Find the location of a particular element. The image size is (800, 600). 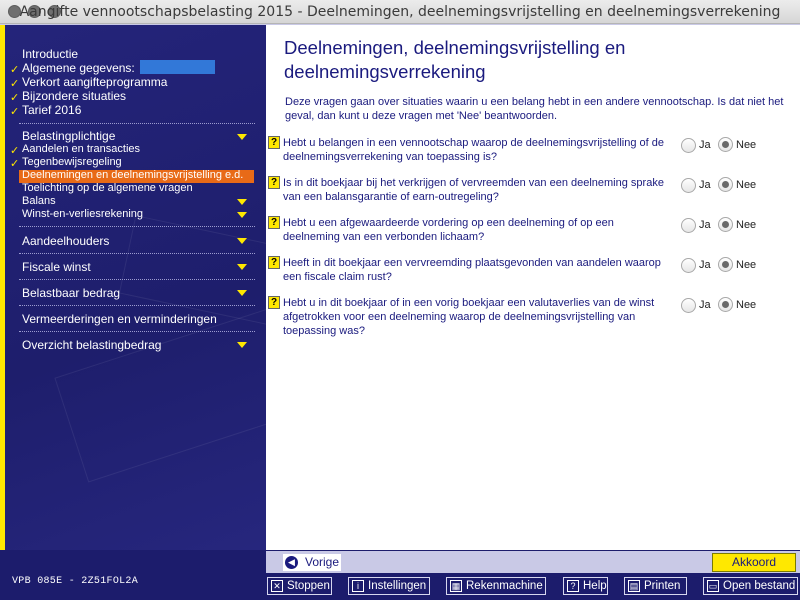

stop-button-label: Stoppen is located at coordinates (308, 586).